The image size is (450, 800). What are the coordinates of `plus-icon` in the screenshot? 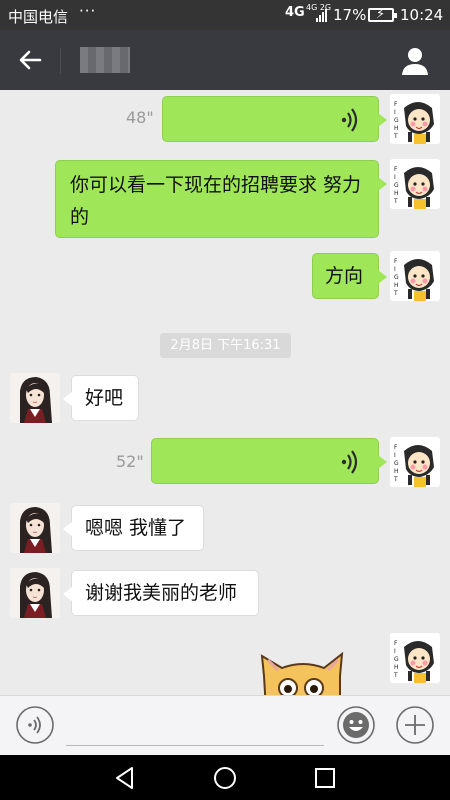 It's located at (415, 725).